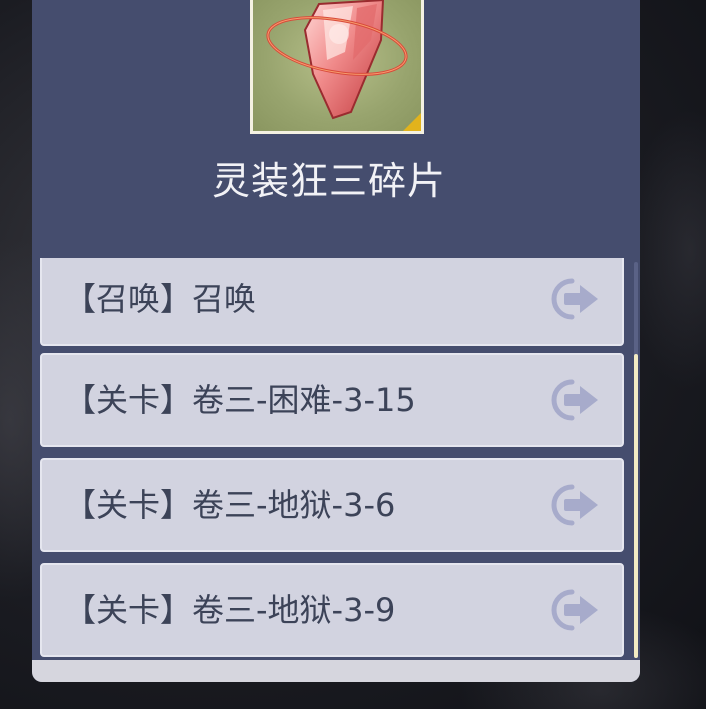  Describe the element at coordinates (336, 671) in the screenshot. I see `panel-footer` at that location.